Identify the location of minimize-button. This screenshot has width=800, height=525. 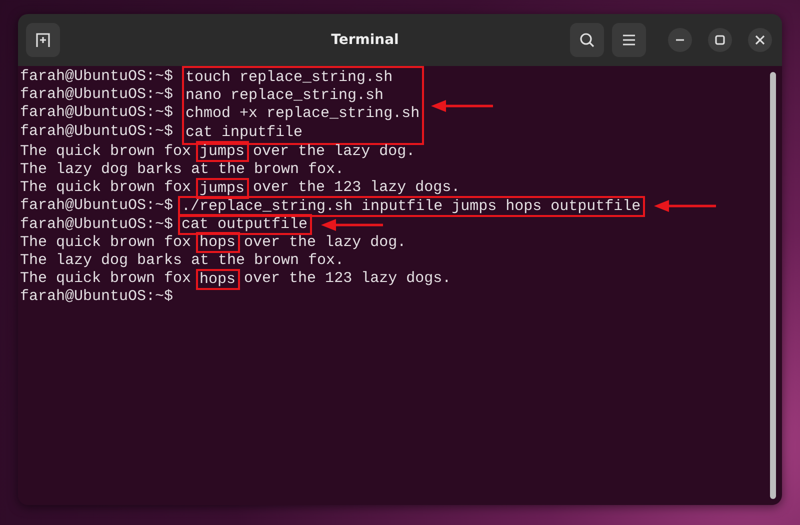
(680, 40).